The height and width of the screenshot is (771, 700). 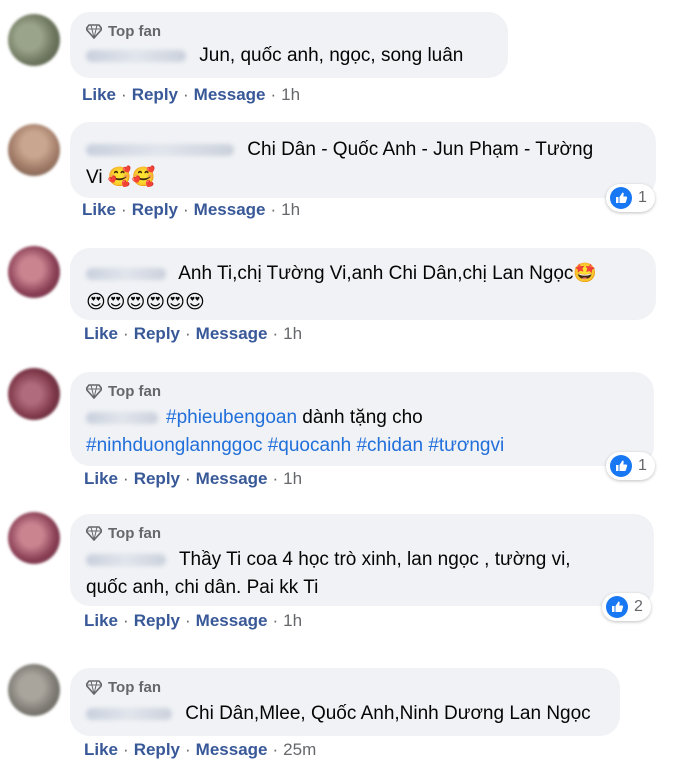 What do you see at coordinates (174, 445) in the screenshot?
I see `hashtag: #ninhduonglannggoc` at bounding box center [174, 445].